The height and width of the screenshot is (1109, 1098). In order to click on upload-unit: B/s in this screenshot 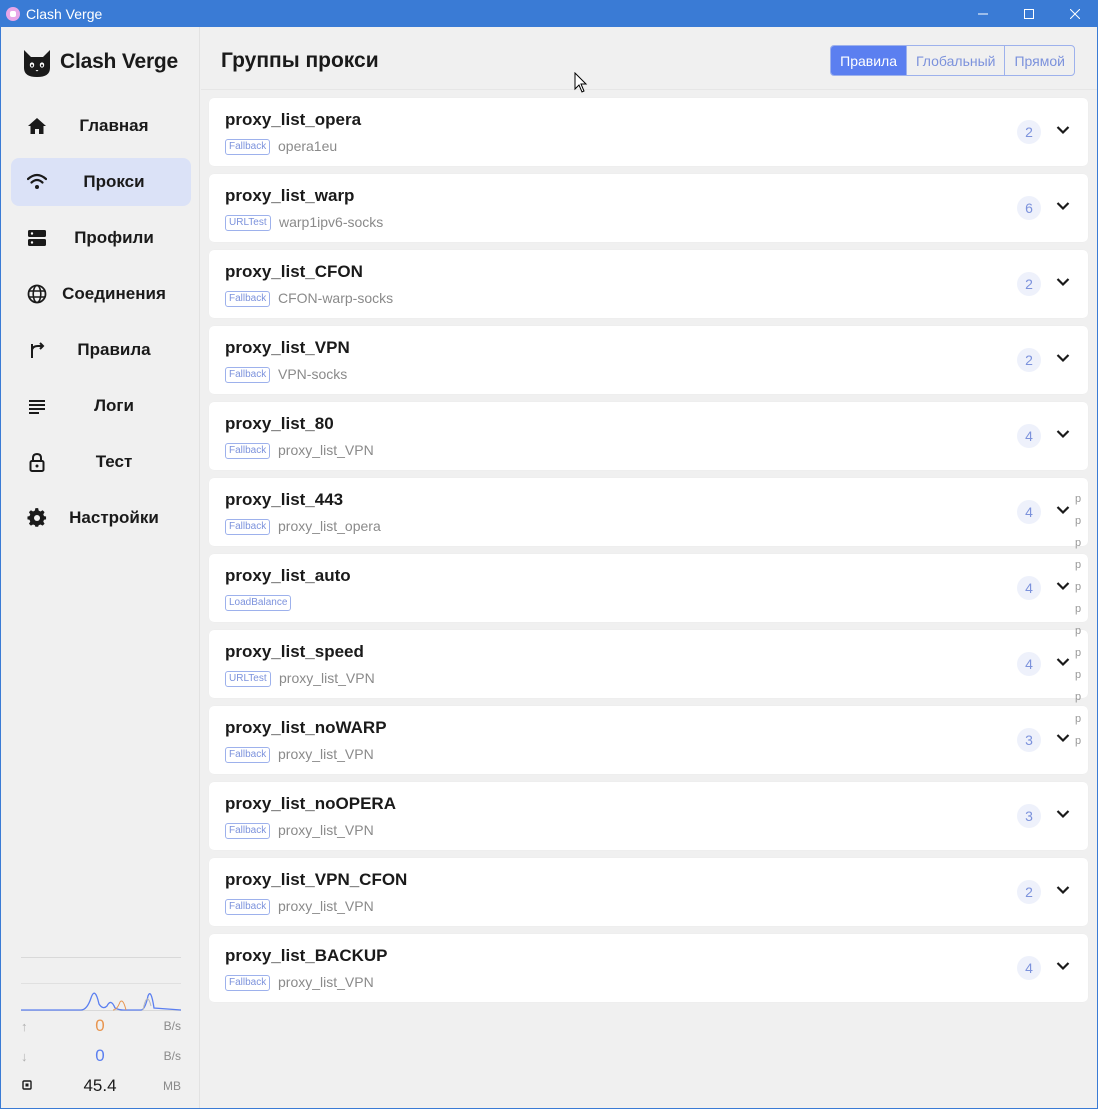, I will do `click(172, 1026)`.